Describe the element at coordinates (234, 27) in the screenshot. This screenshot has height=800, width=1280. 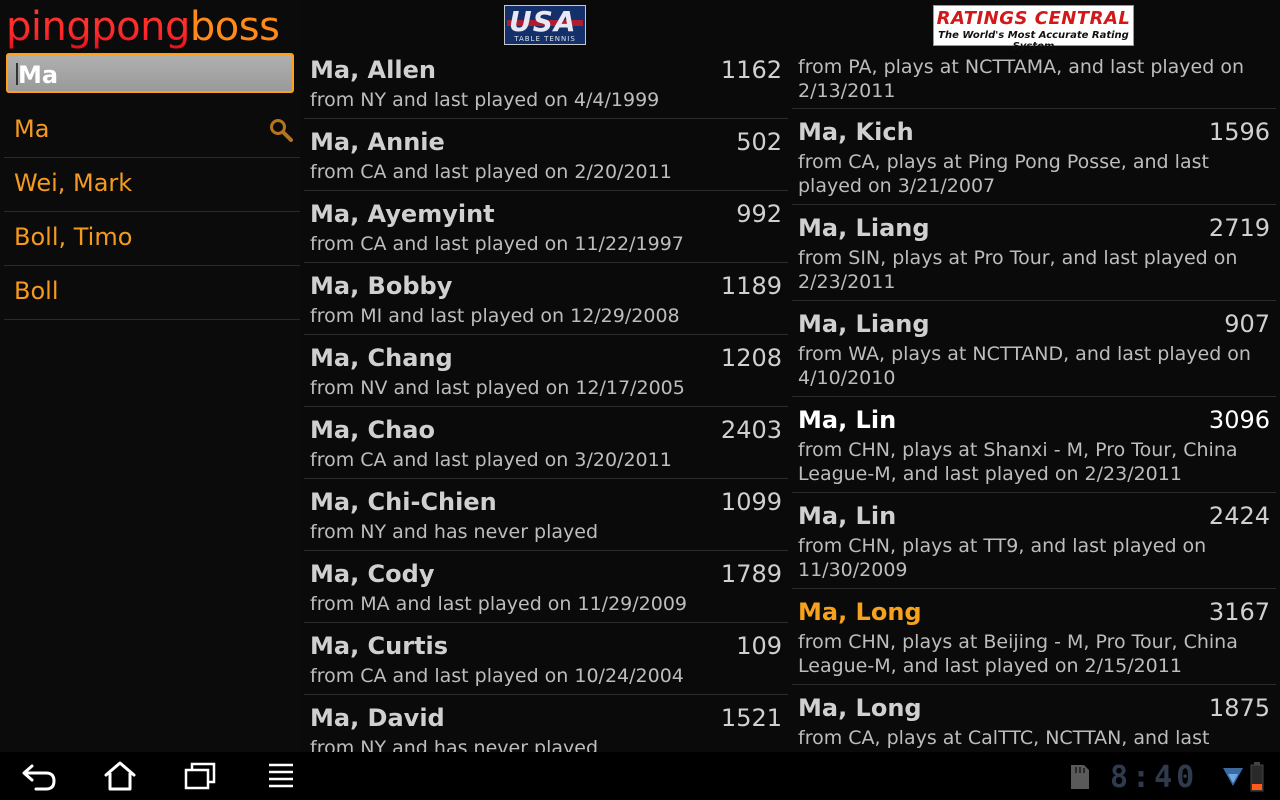
I see `app-logo-part2: boss` at that location.